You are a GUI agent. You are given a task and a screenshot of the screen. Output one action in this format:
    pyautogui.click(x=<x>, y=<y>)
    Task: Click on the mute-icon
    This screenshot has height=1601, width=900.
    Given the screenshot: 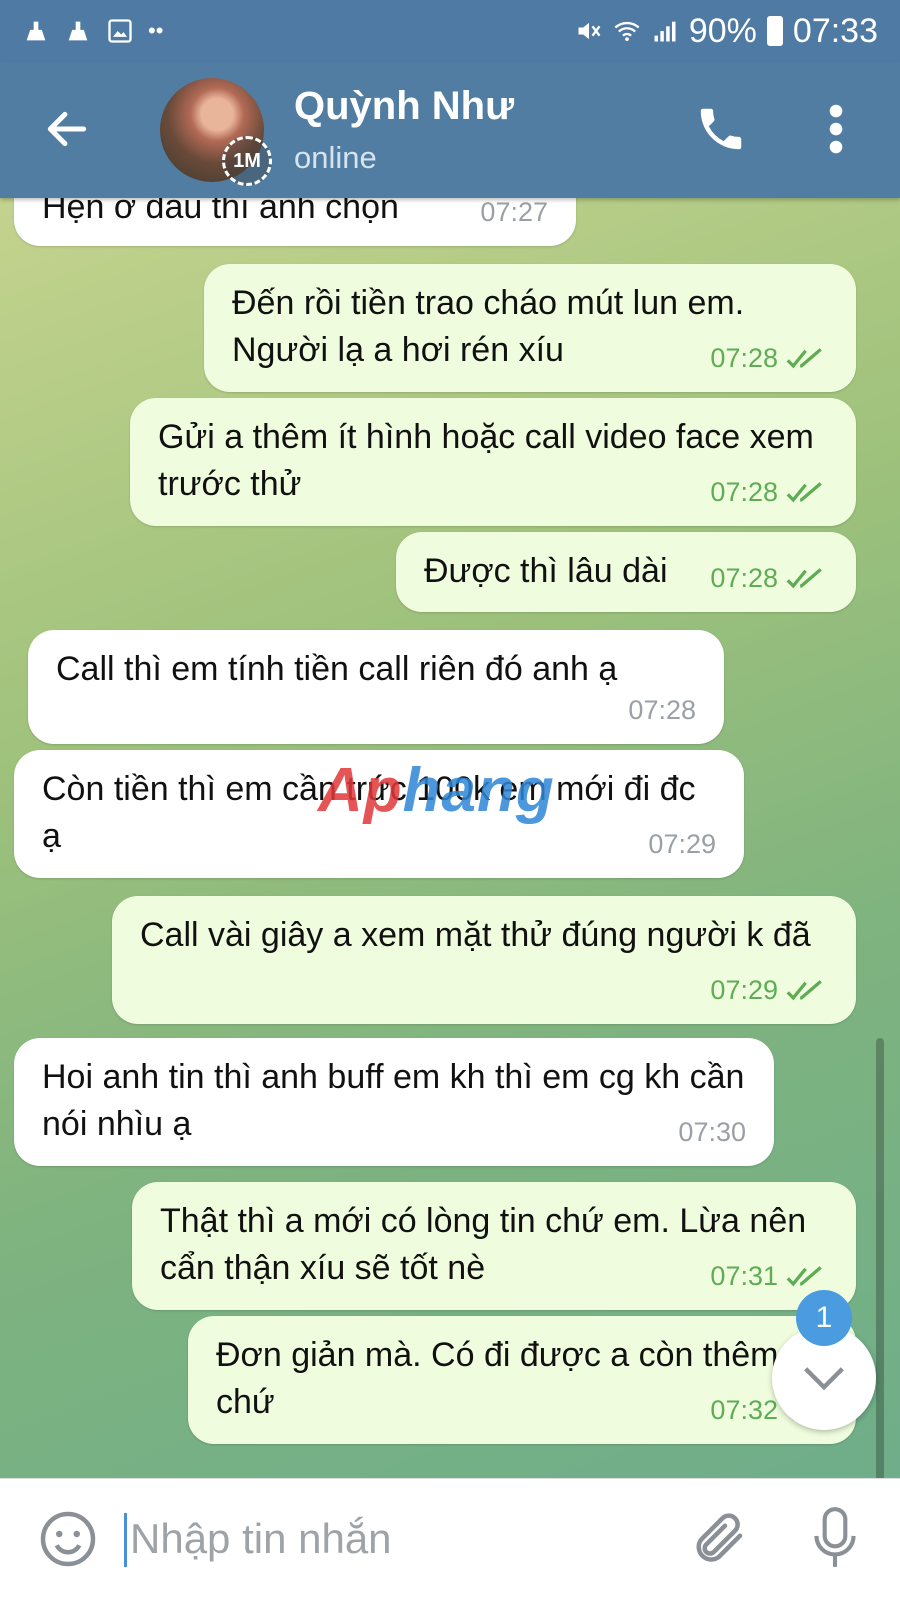 What is the action you would take?
    pyautogui.click(x=589, y=31)
    